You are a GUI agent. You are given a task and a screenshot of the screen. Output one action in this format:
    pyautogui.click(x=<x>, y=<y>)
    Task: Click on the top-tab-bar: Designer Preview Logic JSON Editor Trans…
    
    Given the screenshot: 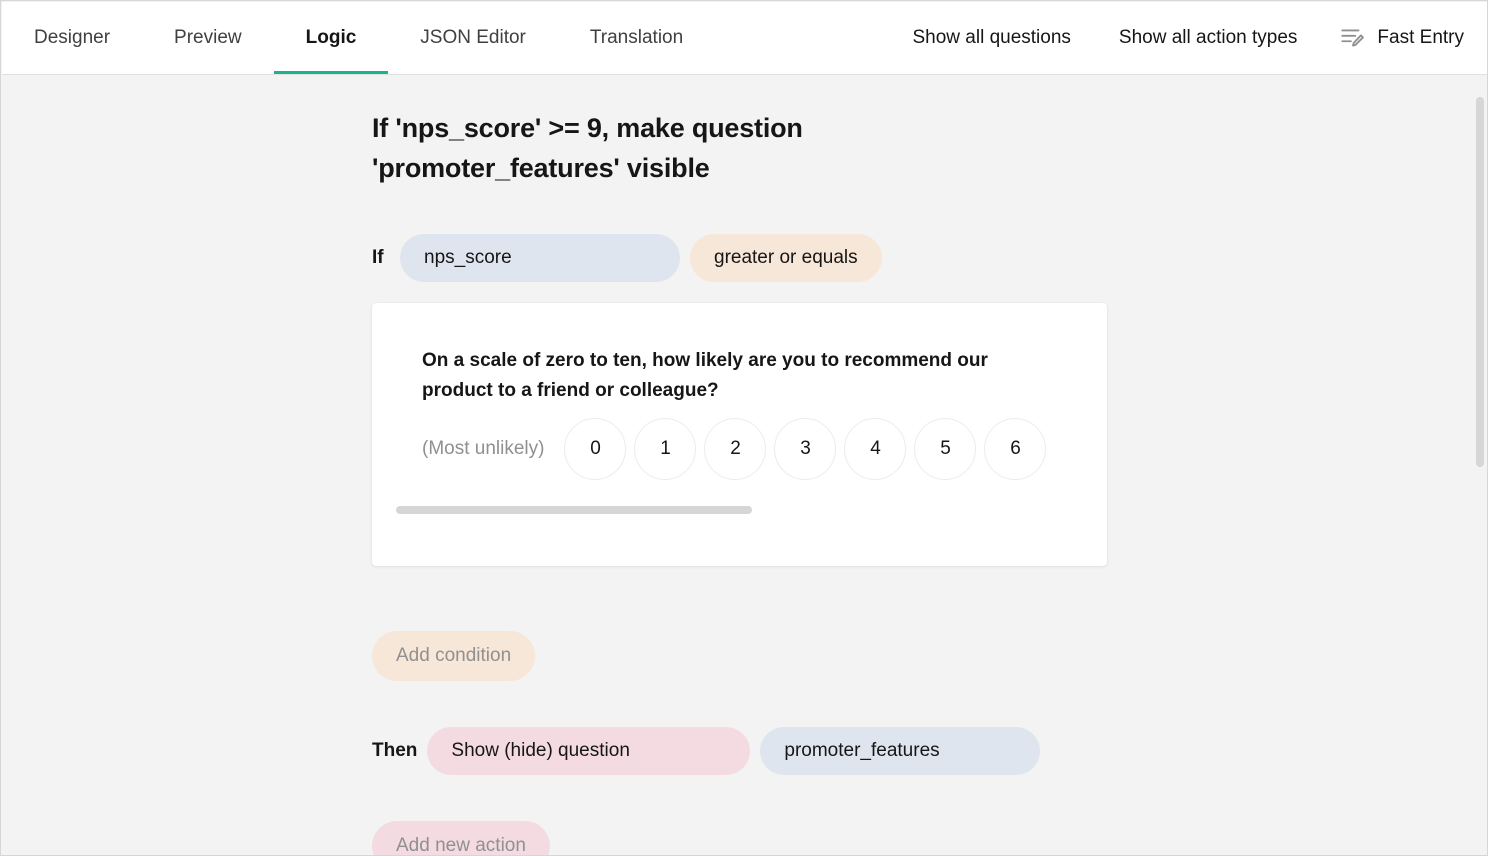 What is the action you would take?
    pyautogui.click(x=744, y=38)
    